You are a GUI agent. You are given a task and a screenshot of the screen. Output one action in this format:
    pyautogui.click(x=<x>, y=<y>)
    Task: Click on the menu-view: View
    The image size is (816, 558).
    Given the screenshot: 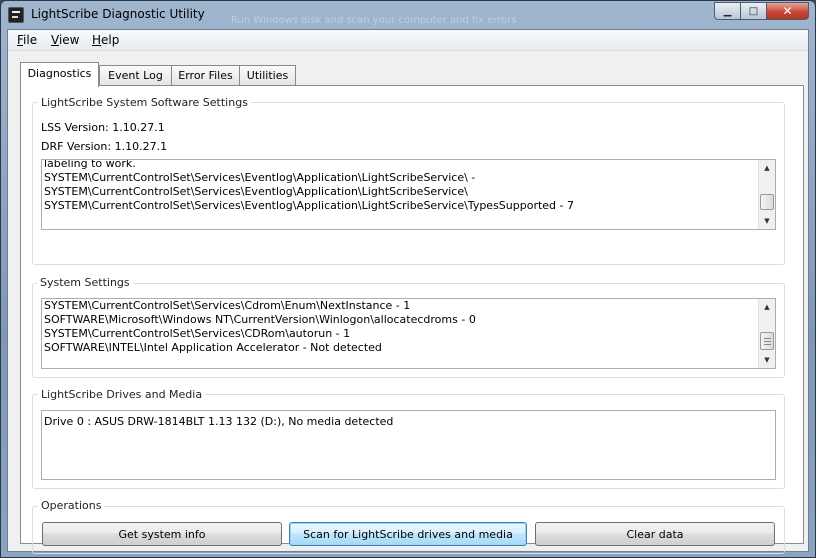 What is the action you would take?
    pyautogui.click(x=65, y=40)
    